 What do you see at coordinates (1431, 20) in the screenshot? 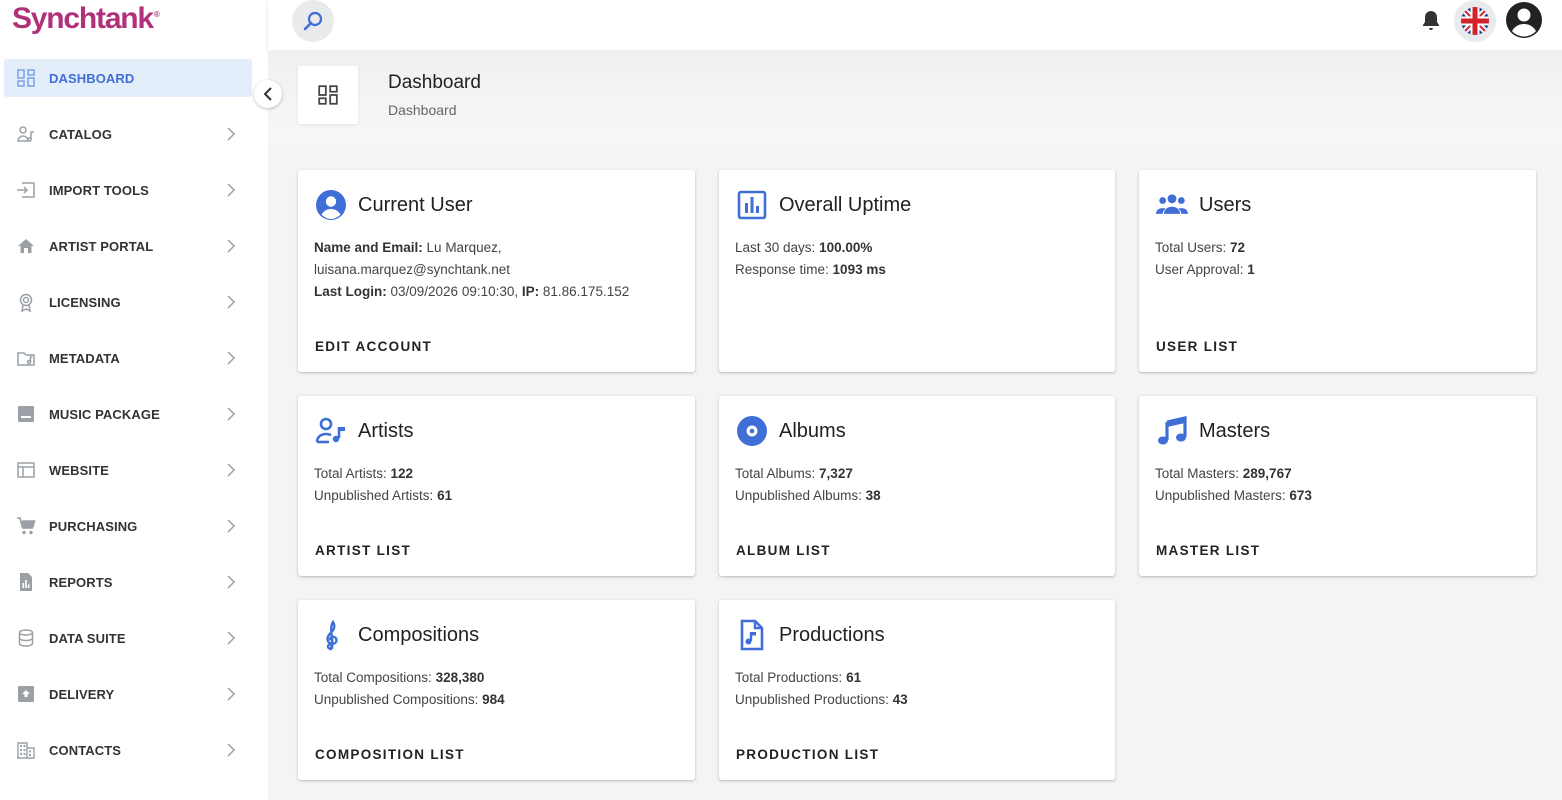
I see `notifications-bell-icon` at bounding box center [1431, 20].